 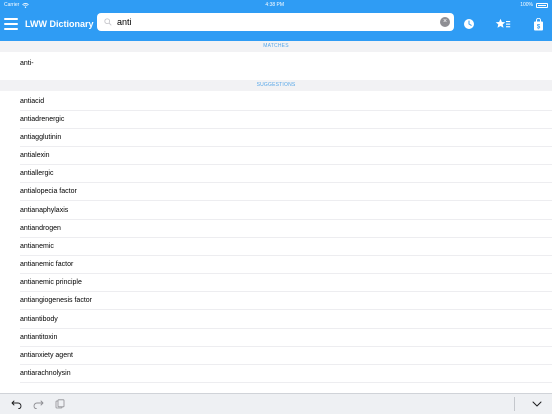 What do you see at coordinates (42, 119) in the screenshot?
I see `suggestion-label: antiadrenergic` at bounding box center [42, 119].